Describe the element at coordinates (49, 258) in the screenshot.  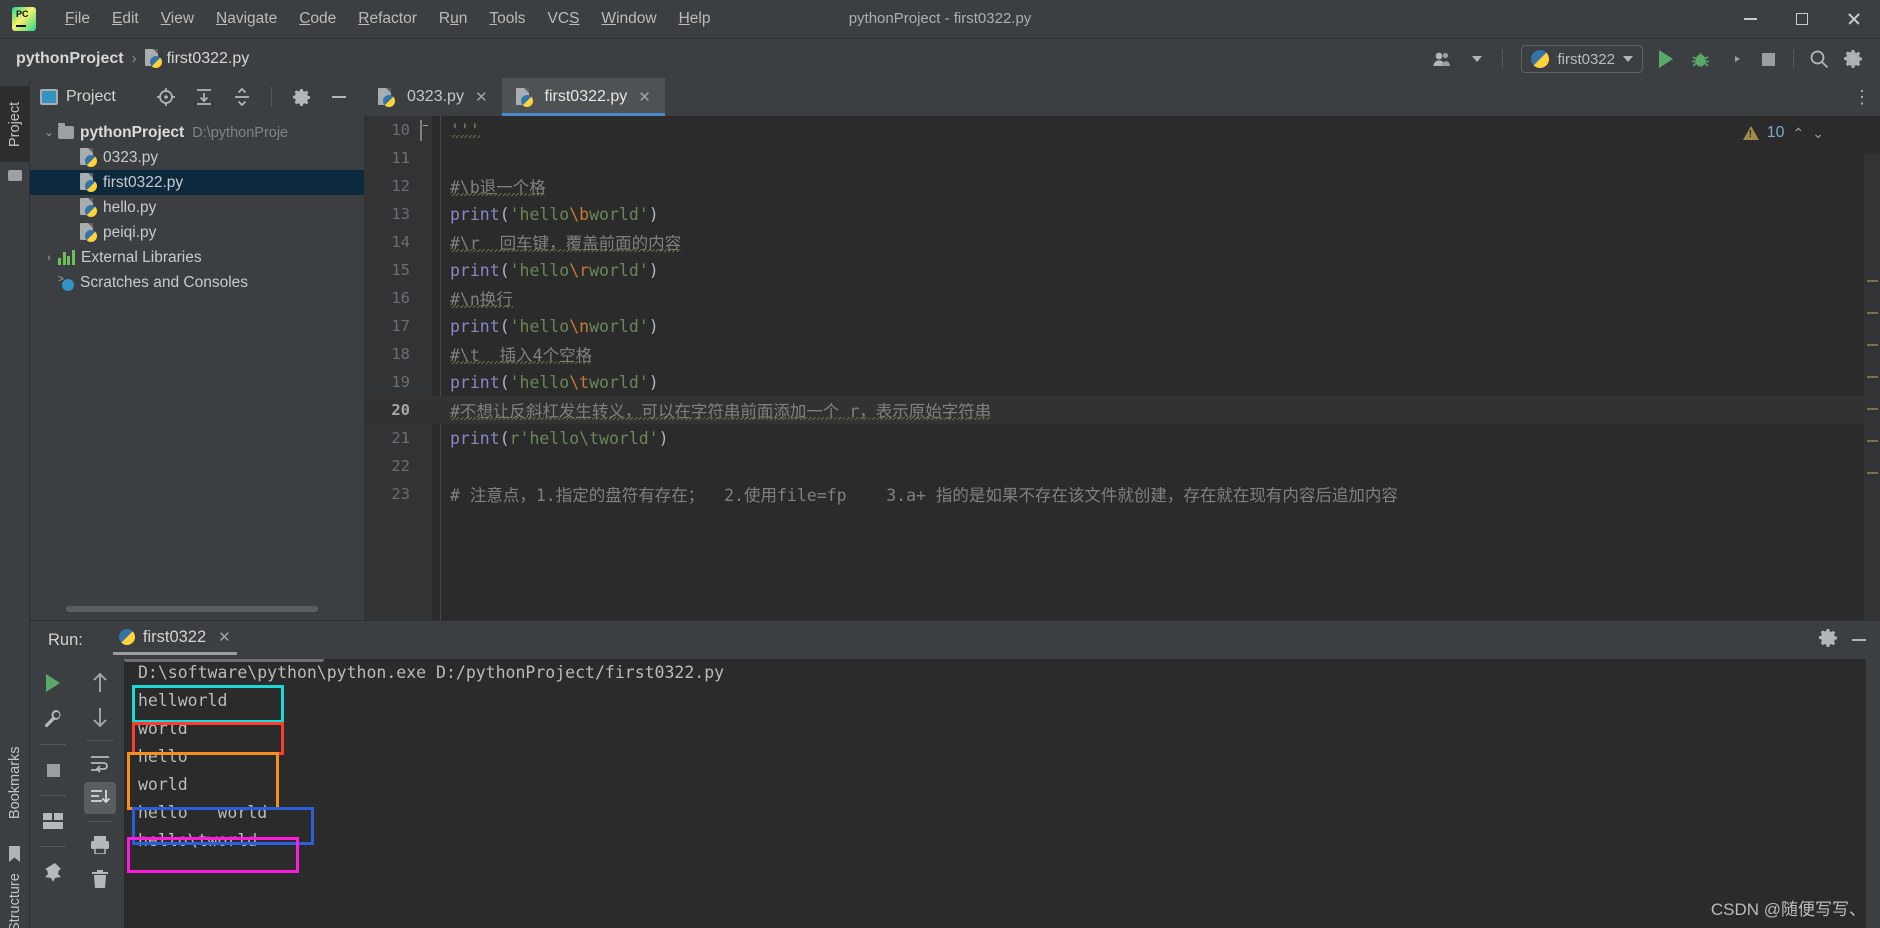
I see `chevron-right-icon: ›` at that location.